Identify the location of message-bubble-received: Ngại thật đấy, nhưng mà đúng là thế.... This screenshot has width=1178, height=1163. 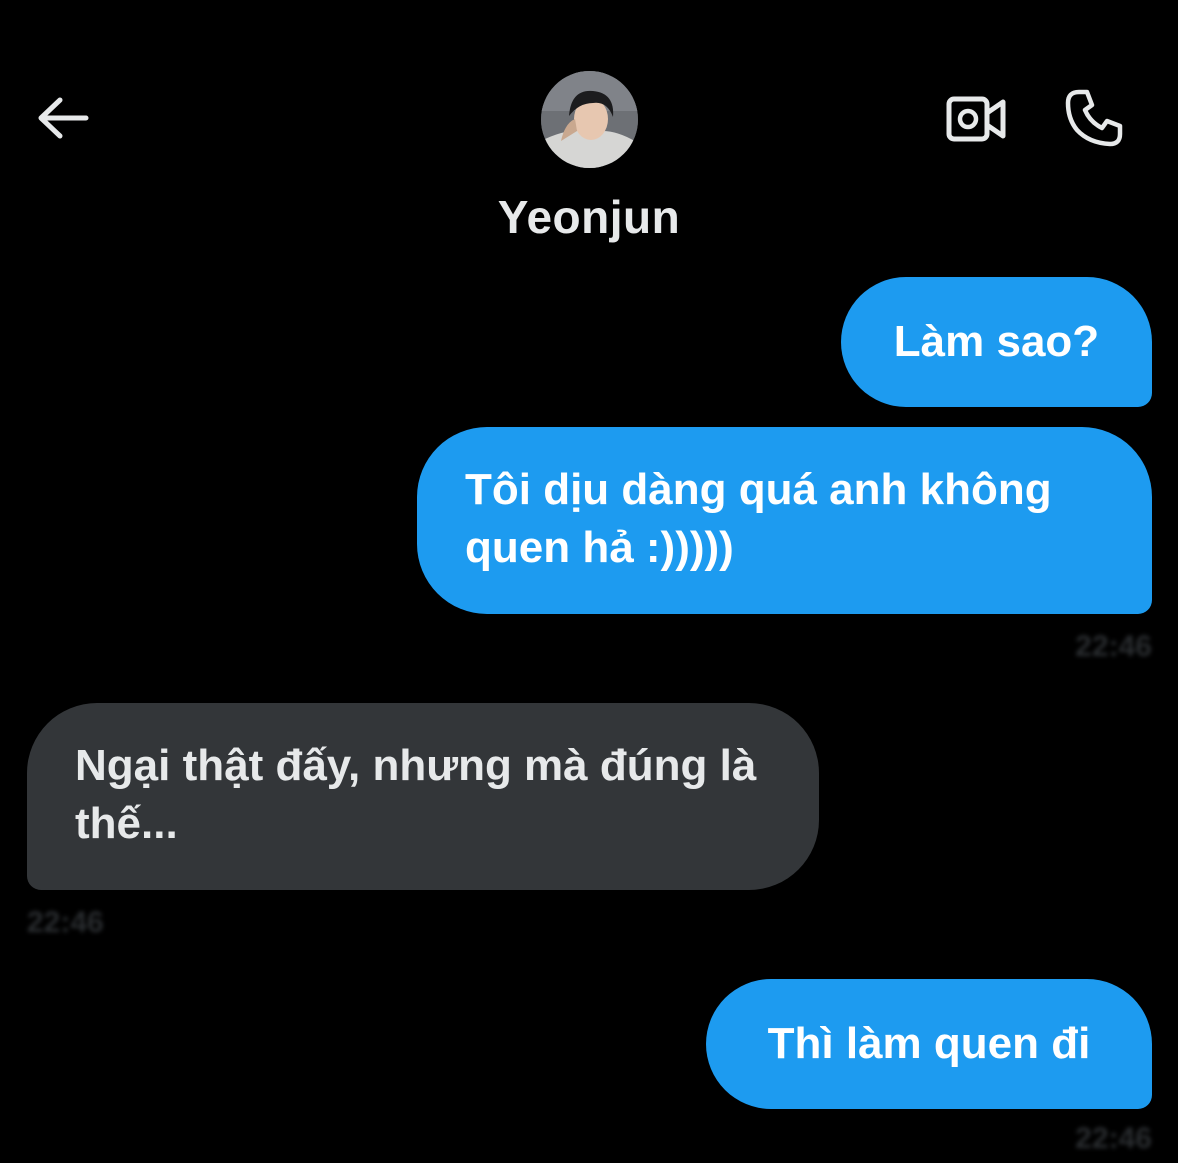
(423, 796).